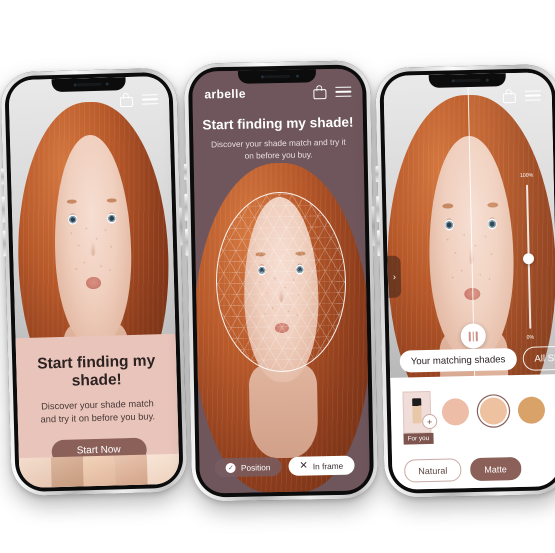 Image resolution: width=555 pixels, height=553 pixels. I want to click on slider-max-label: 100%, so click(526, 175).